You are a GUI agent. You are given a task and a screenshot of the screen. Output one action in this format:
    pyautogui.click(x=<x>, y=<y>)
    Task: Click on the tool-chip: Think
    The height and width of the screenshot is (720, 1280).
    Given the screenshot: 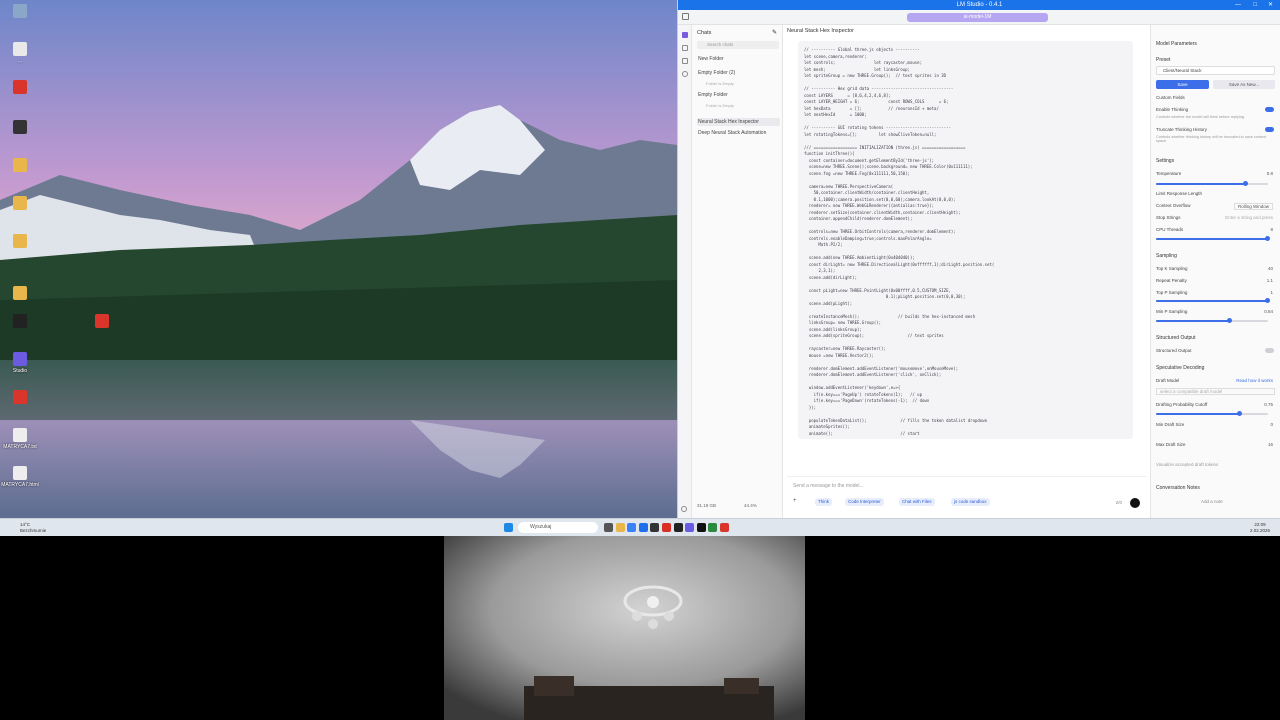 What is the action you would take?
    pyautogui.click(x=824, y=502)
    